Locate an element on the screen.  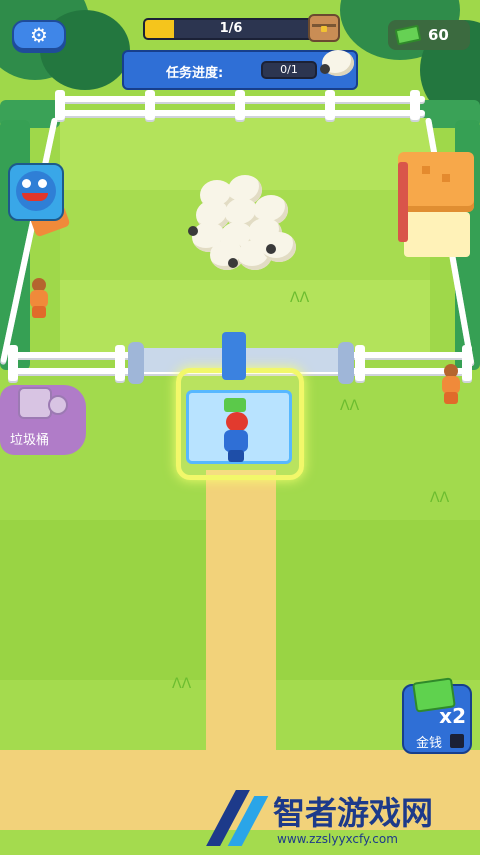
barn is located at coordinates (437, 204).